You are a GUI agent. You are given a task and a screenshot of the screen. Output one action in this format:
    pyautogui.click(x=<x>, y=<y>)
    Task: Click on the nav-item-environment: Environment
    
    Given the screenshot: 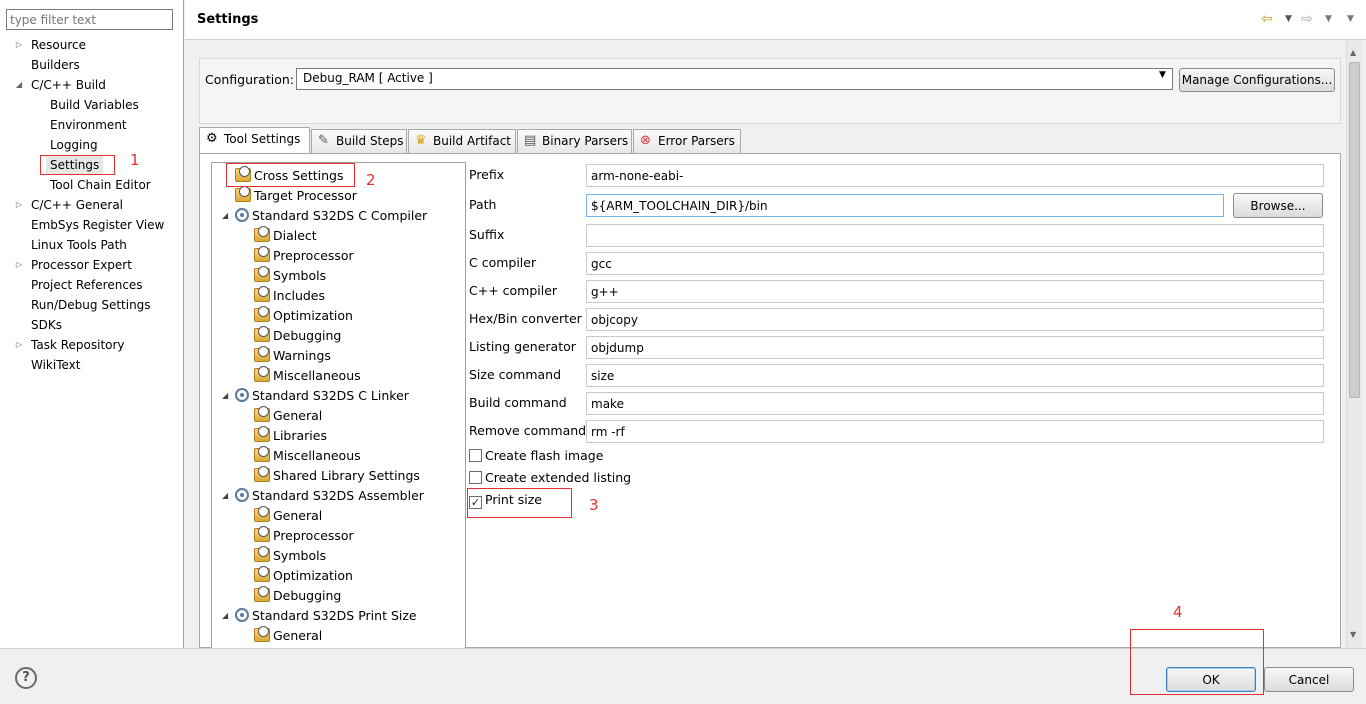 What is the action you would take?
    pyautogui.click(x=88, y=125)
    